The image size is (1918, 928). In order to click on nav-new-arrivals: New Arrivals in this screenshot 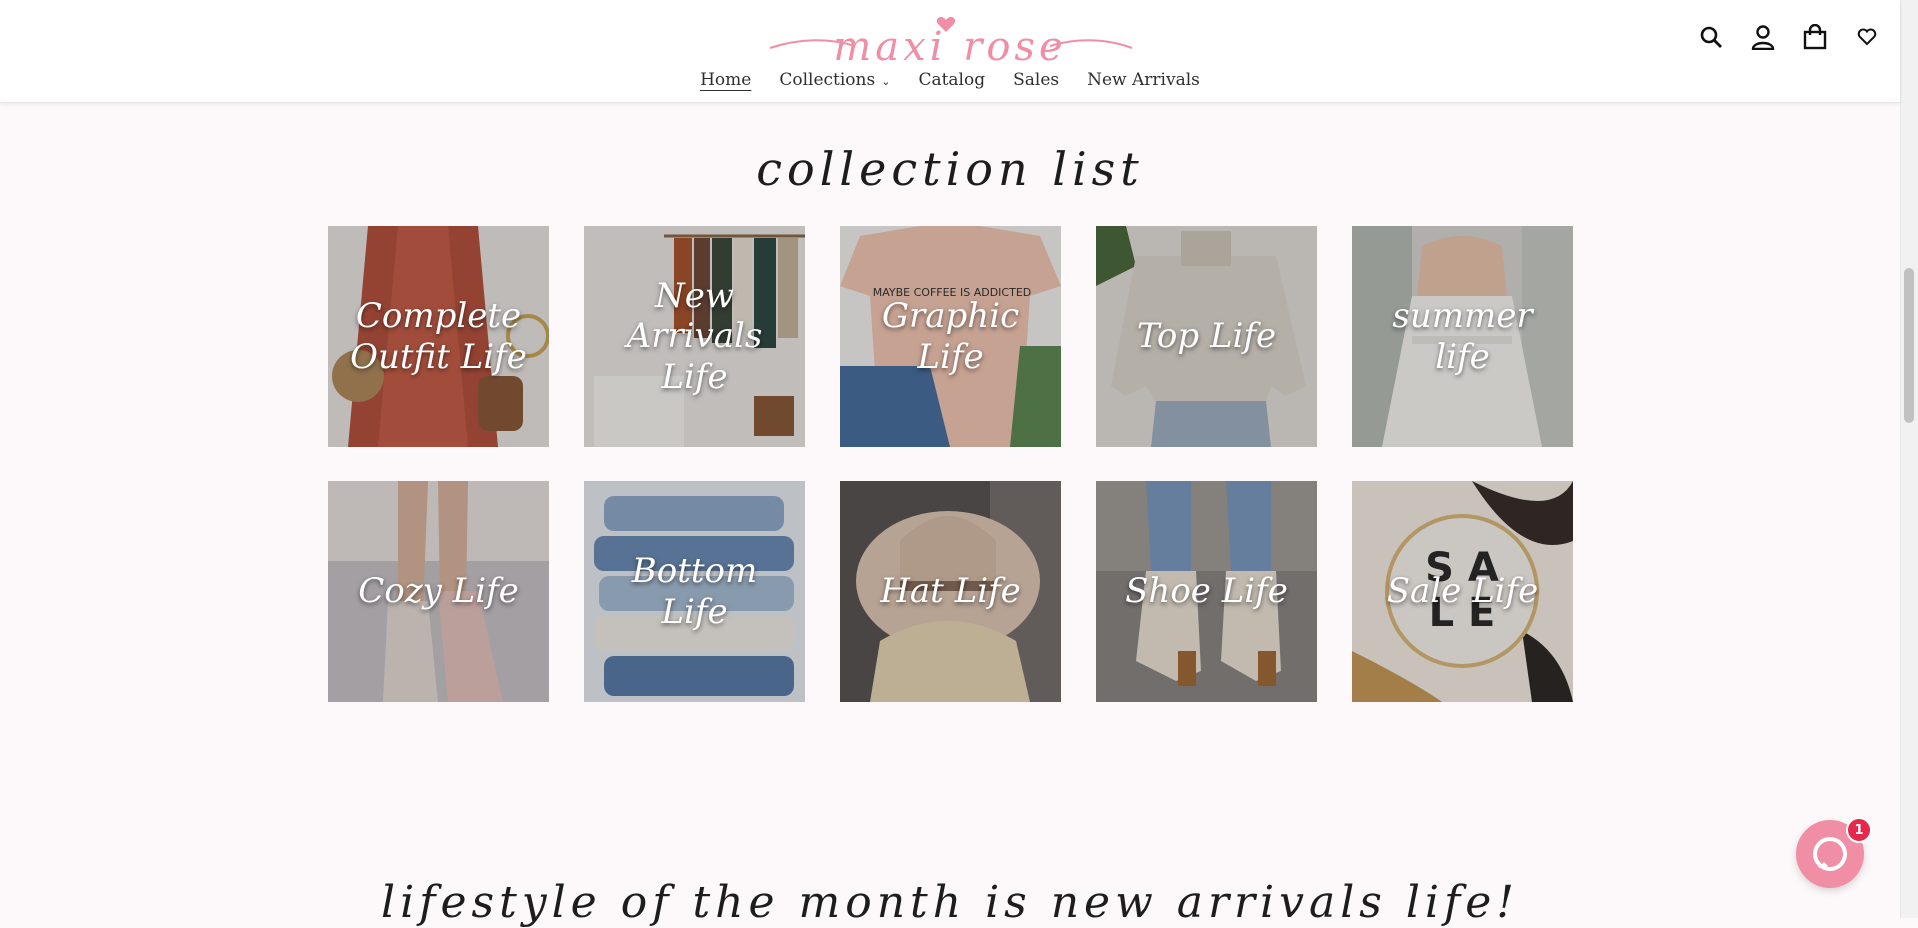, I will do `click(1143, 80)`.